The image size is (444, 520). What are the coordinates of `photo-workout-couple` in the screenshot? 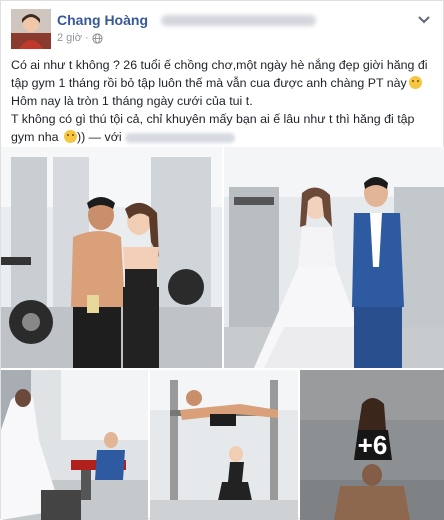 It's located at (224, 445).